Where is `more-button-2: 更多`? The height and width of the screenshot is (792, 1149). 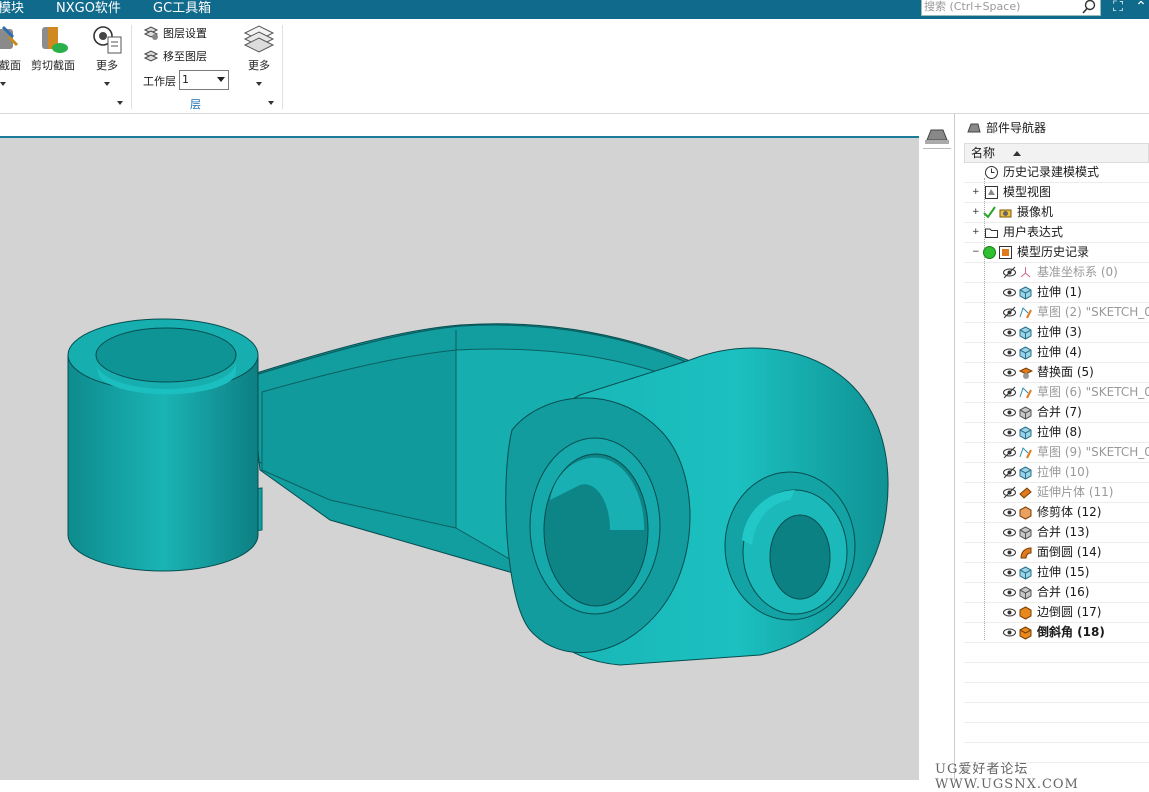
more-button-2: 更多 is located at coordinates (259, 48).